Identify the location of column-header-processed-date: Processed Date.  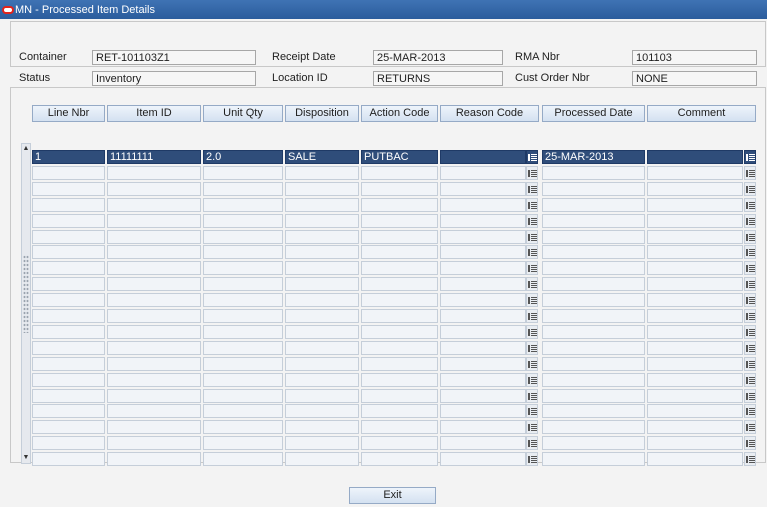
(593, 113).